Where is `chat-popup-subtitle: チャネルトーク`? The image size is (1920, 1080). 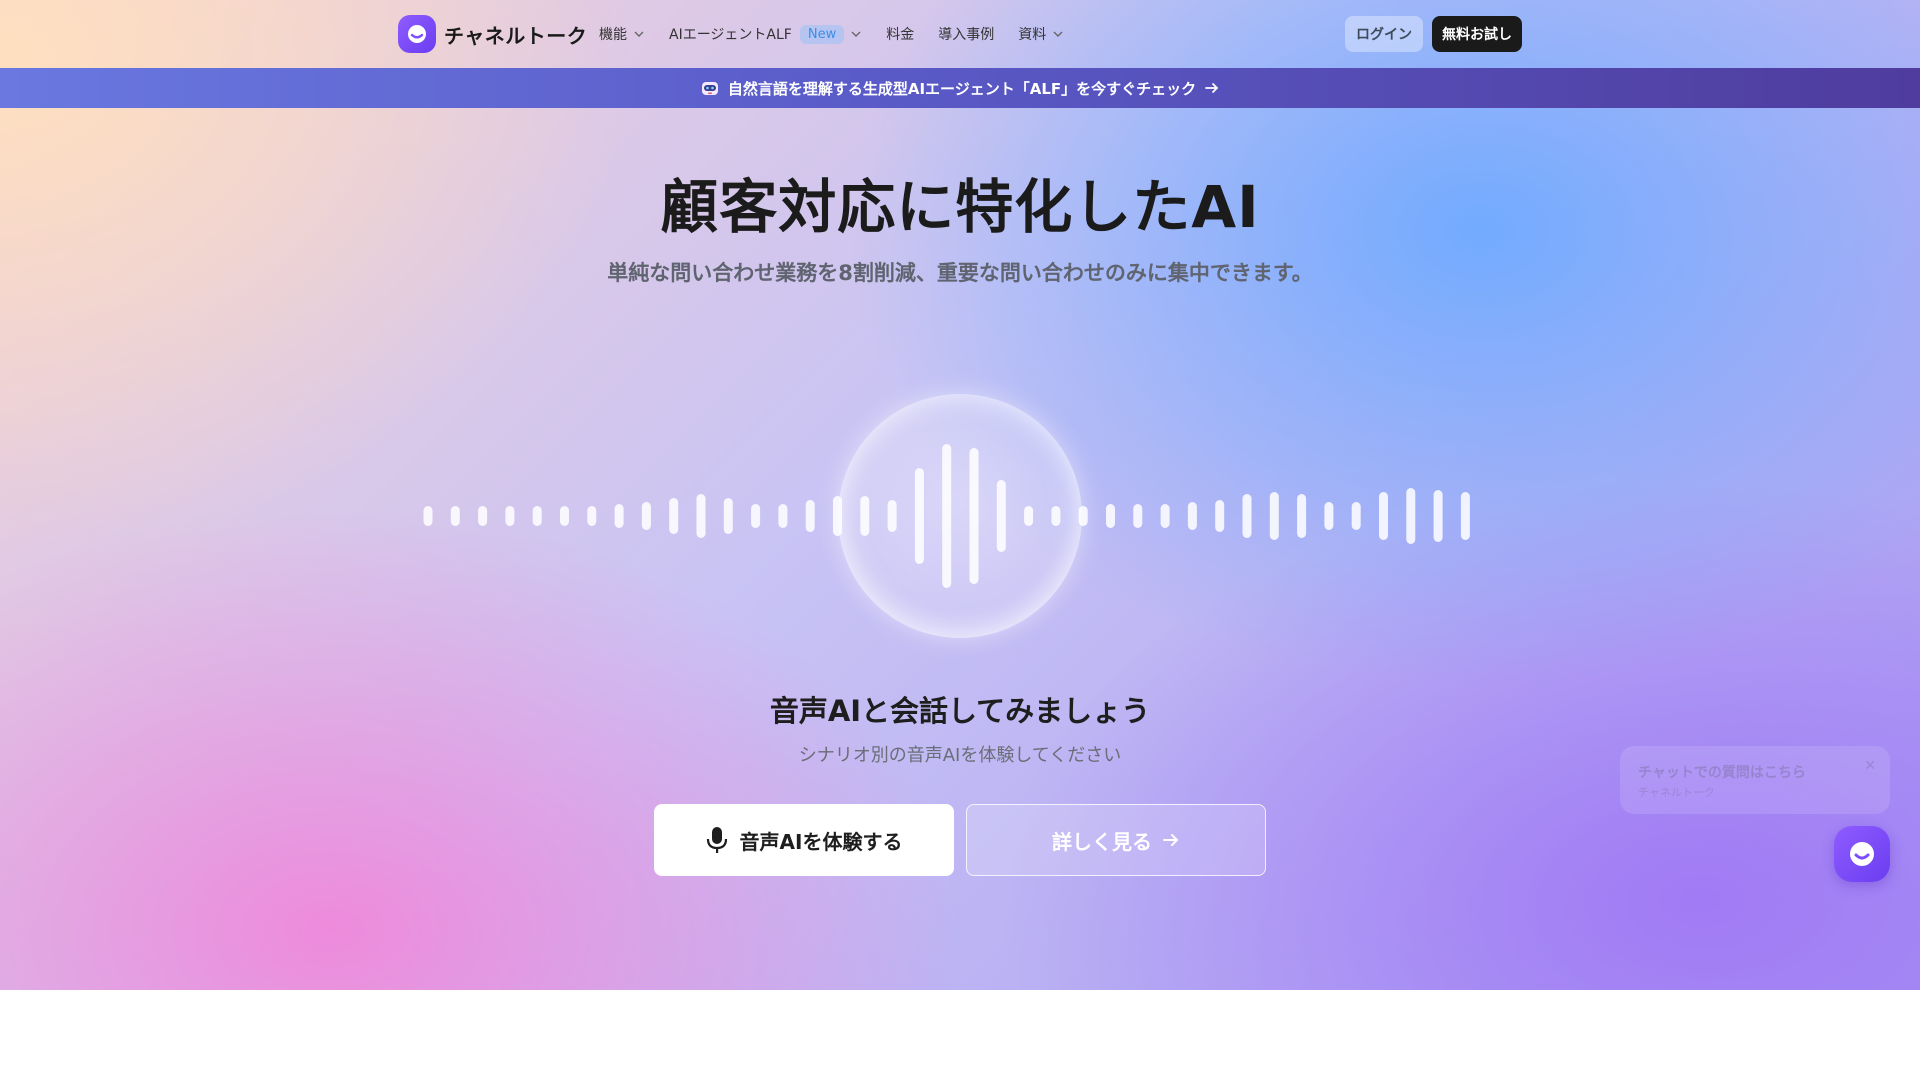 chat-popup-subtitle: チャネルトーク is located at coordinates (1676, 792).